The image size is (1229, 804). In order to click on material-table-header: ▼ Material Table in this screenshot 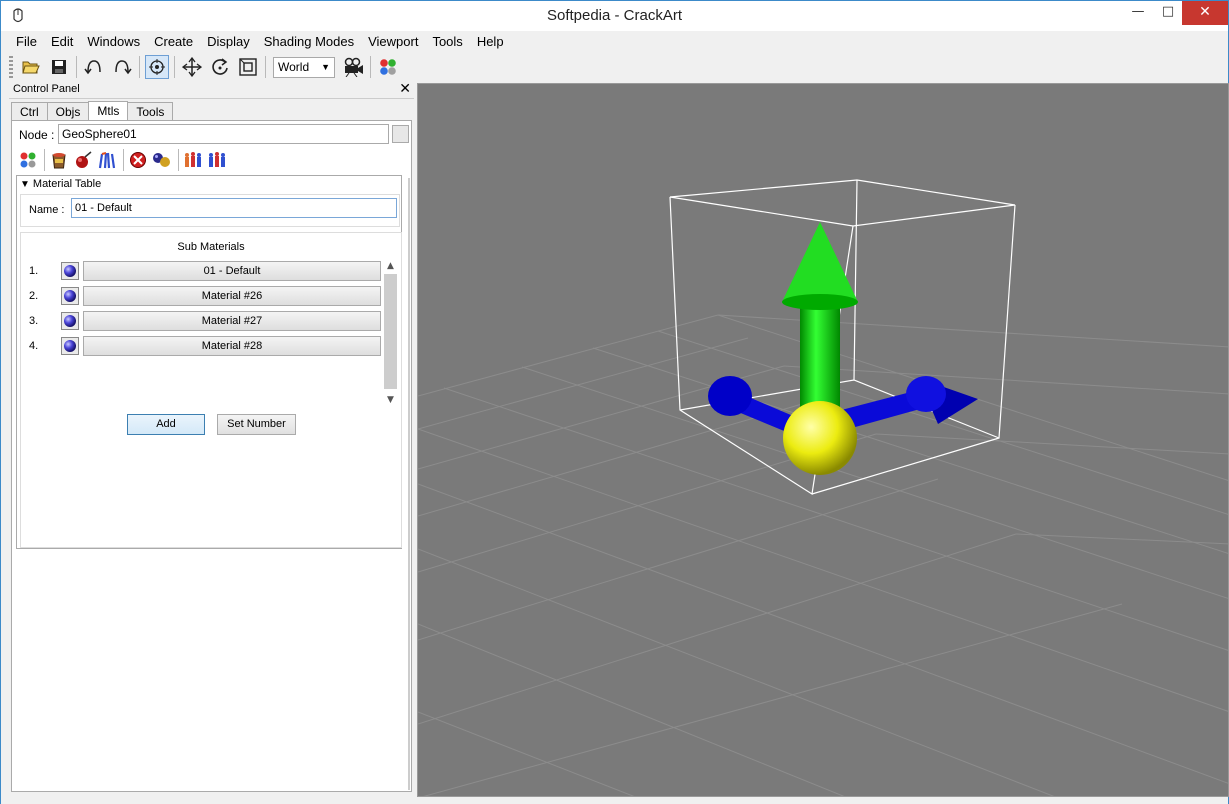, I will do `click(60, 184)`.